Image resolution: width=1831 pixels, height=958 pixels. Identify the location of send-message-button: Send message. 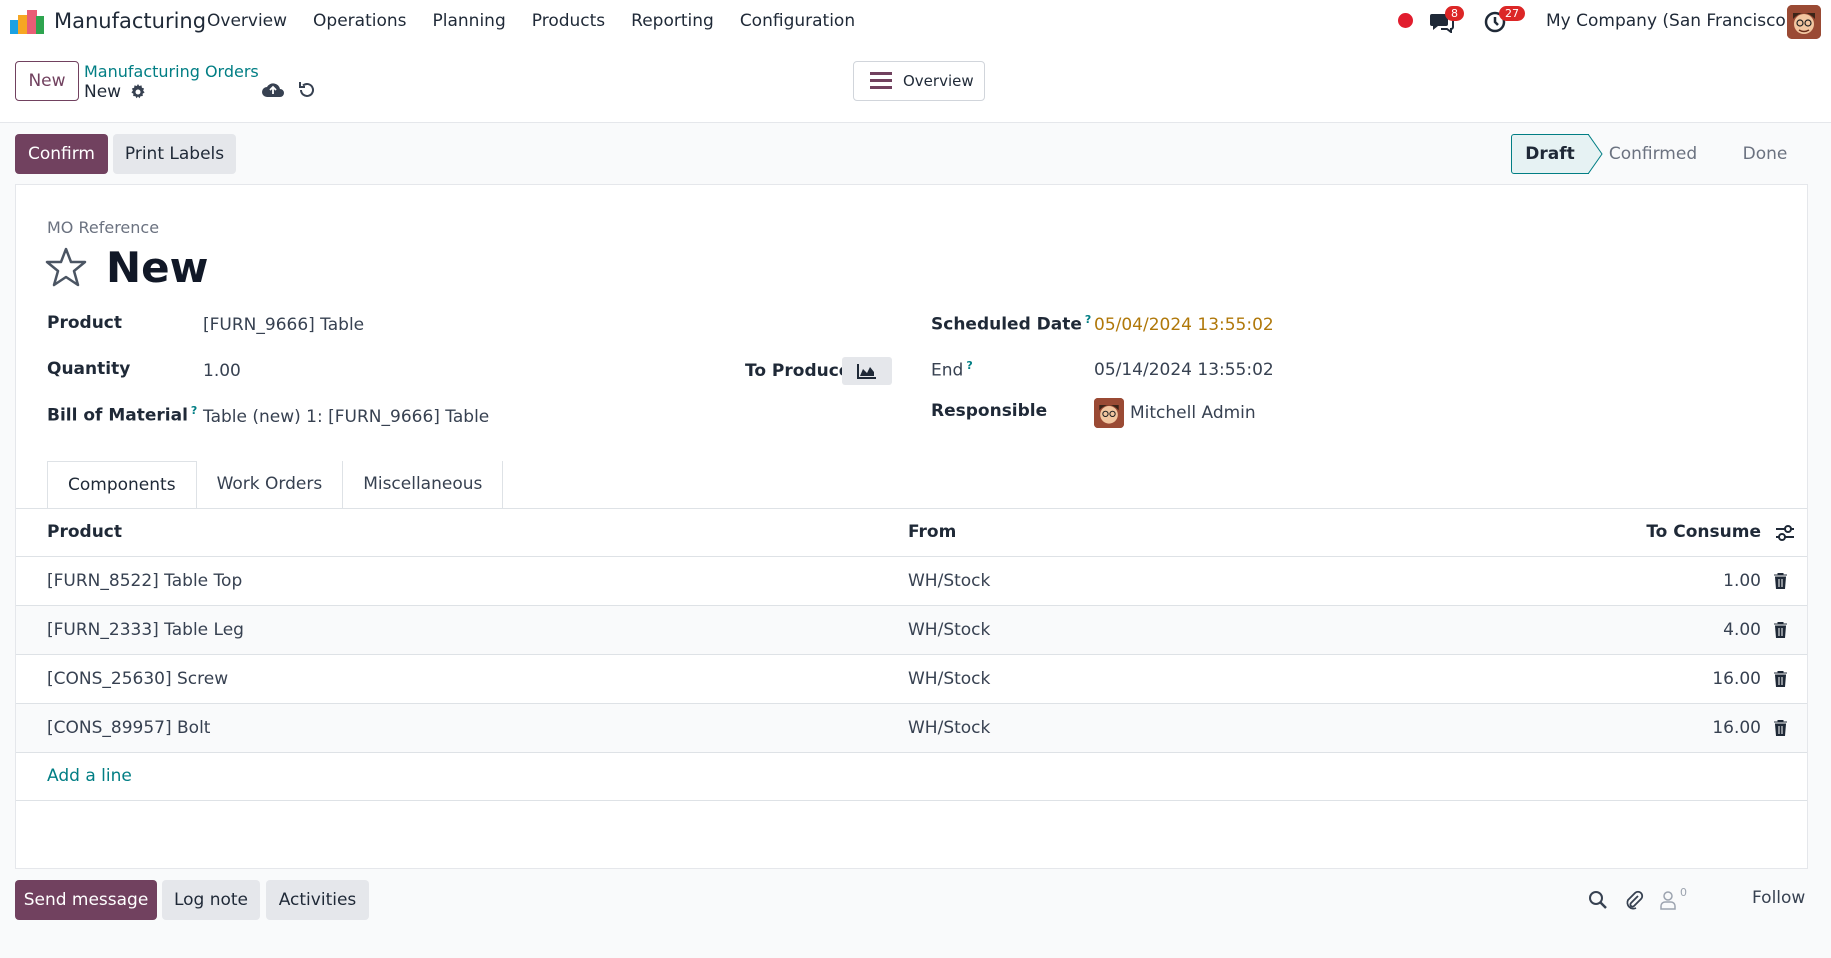
(86, 900).